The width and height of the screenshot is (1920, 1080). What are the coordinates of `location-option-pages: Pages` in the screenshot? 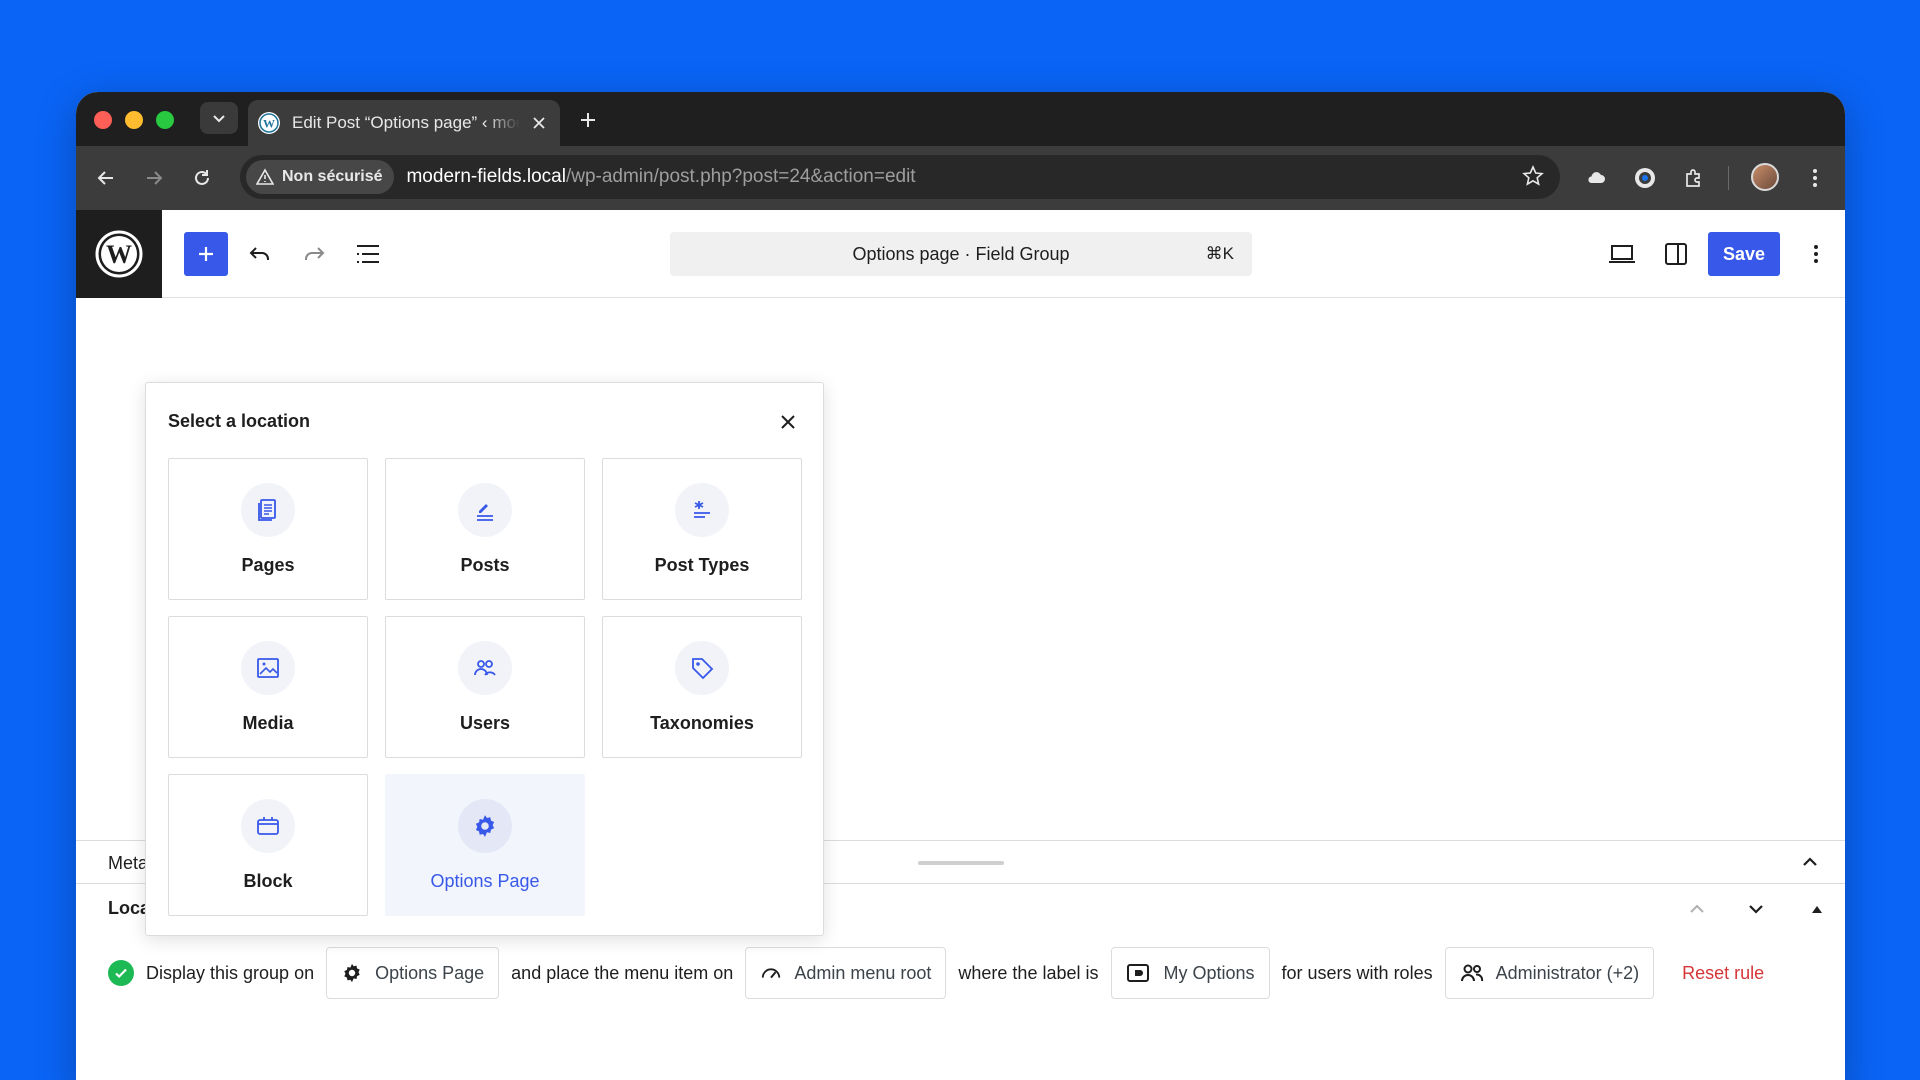 It's located at (268, 529).